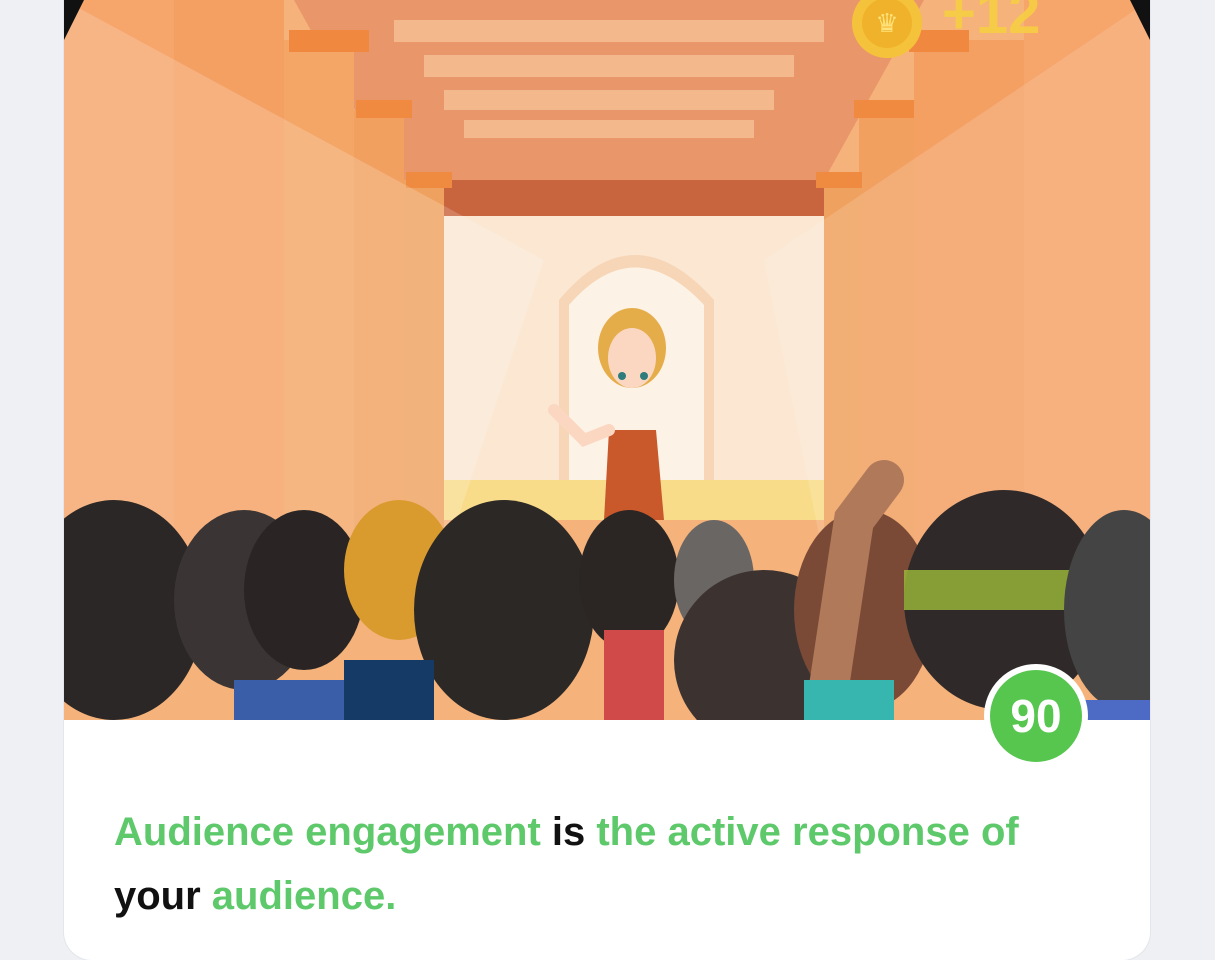 The image size is (1215, 960). Describe the element at coordinates (807, 832) in the screenshot. I see `highlight-phrase: the active response of` at that location.